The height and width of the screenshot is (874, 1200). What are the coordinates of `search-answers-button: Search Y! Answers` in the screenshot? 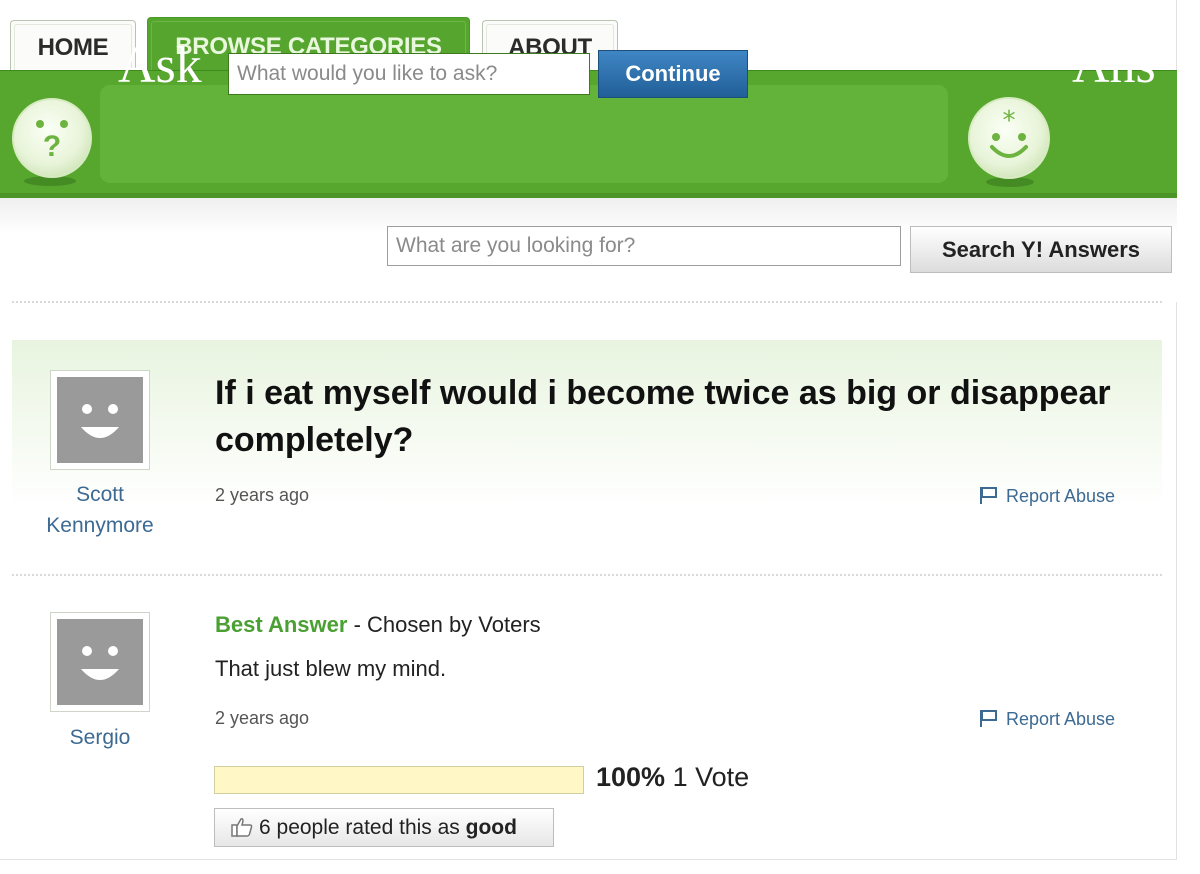 It's located at (1041, 249).